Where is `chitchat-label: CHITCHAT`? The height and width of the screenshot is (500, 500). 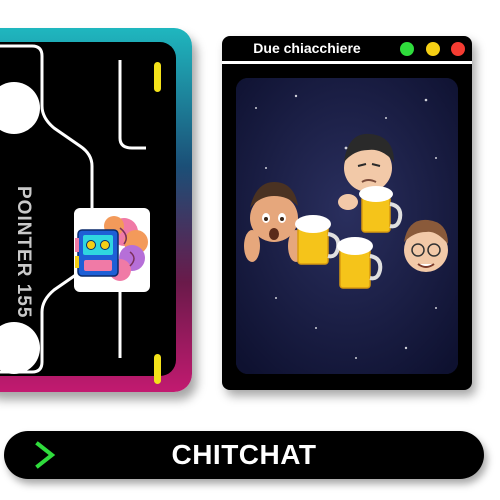 chitchat-label: CHITCHAT is located at coordinates (244, 454).